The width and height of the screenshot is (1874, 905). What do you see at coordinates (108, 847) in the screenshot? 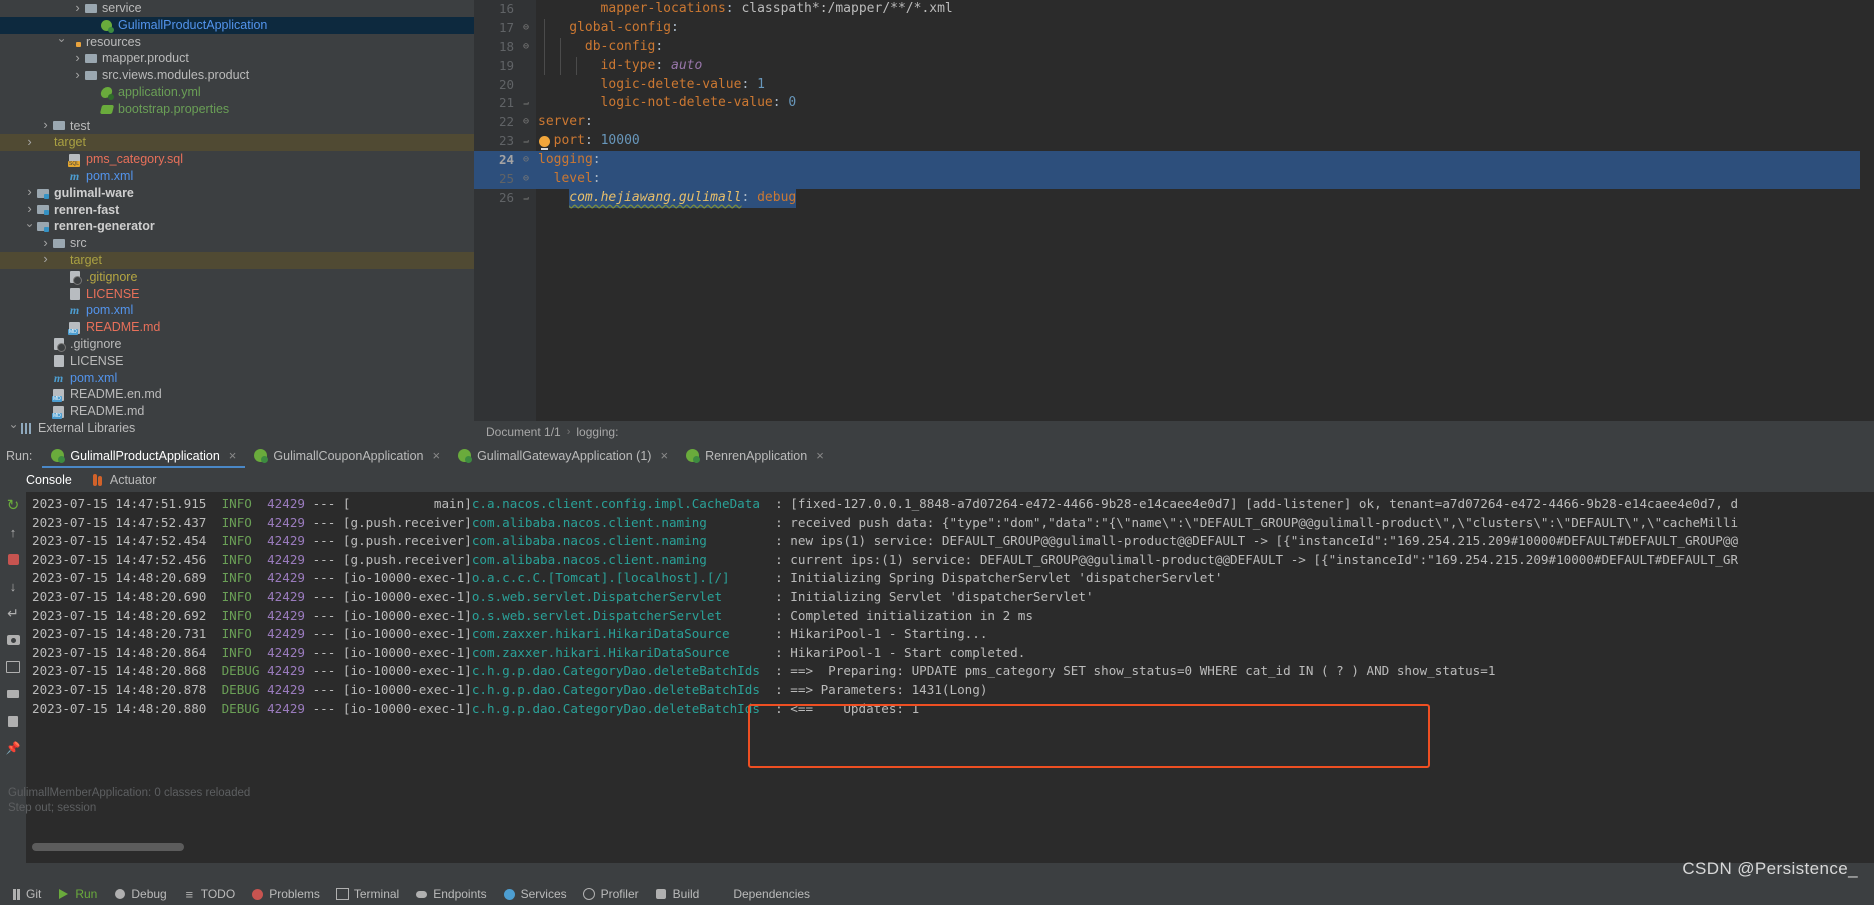
I see `scrollbar-thumb` at bounding box center [108, 847].